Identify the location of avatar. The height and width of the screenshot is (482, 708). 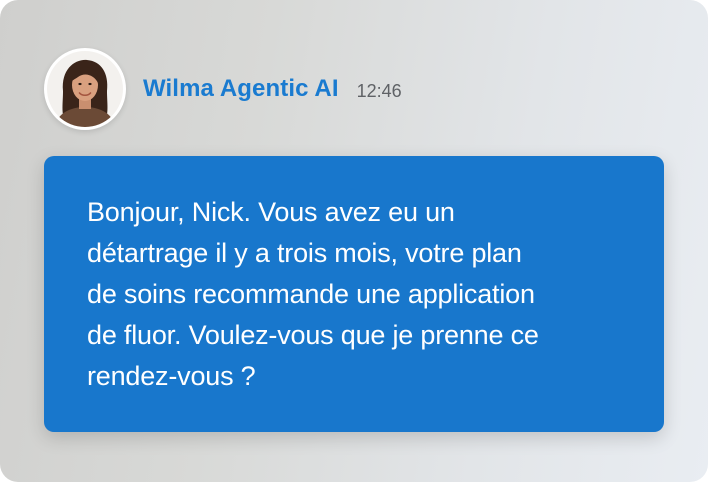
(85, 89).